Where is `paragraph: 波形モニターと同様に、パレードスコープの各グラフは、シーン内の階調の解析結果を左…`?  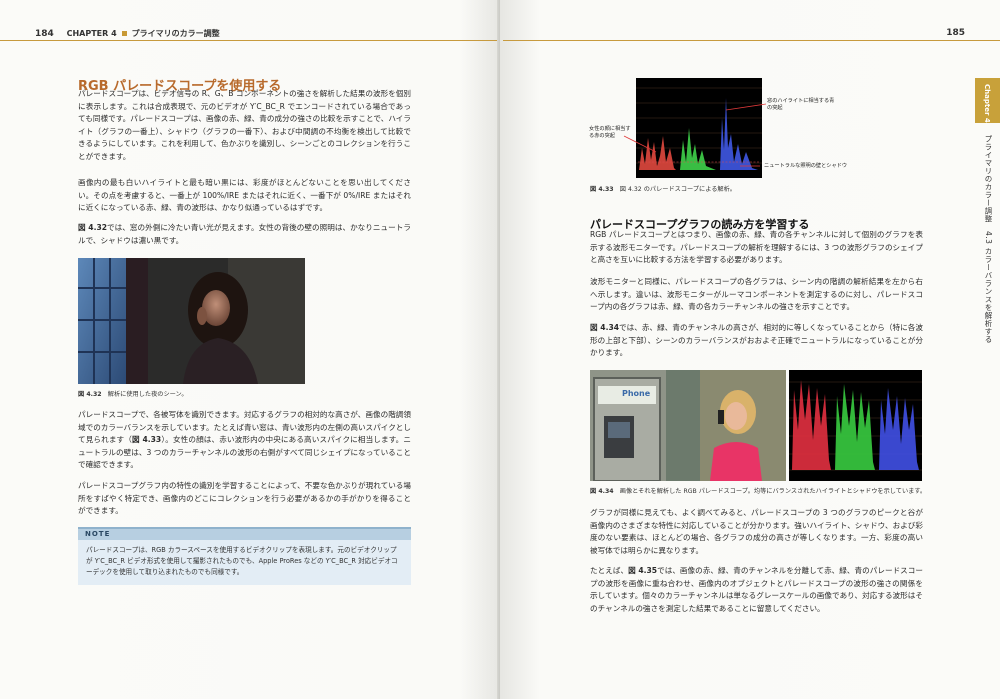
paragraph: 波形モニターと同様に、パレードスコープの各グラフは、シーン内の階調の解析結果を左… is located at coordinates (756, 294).